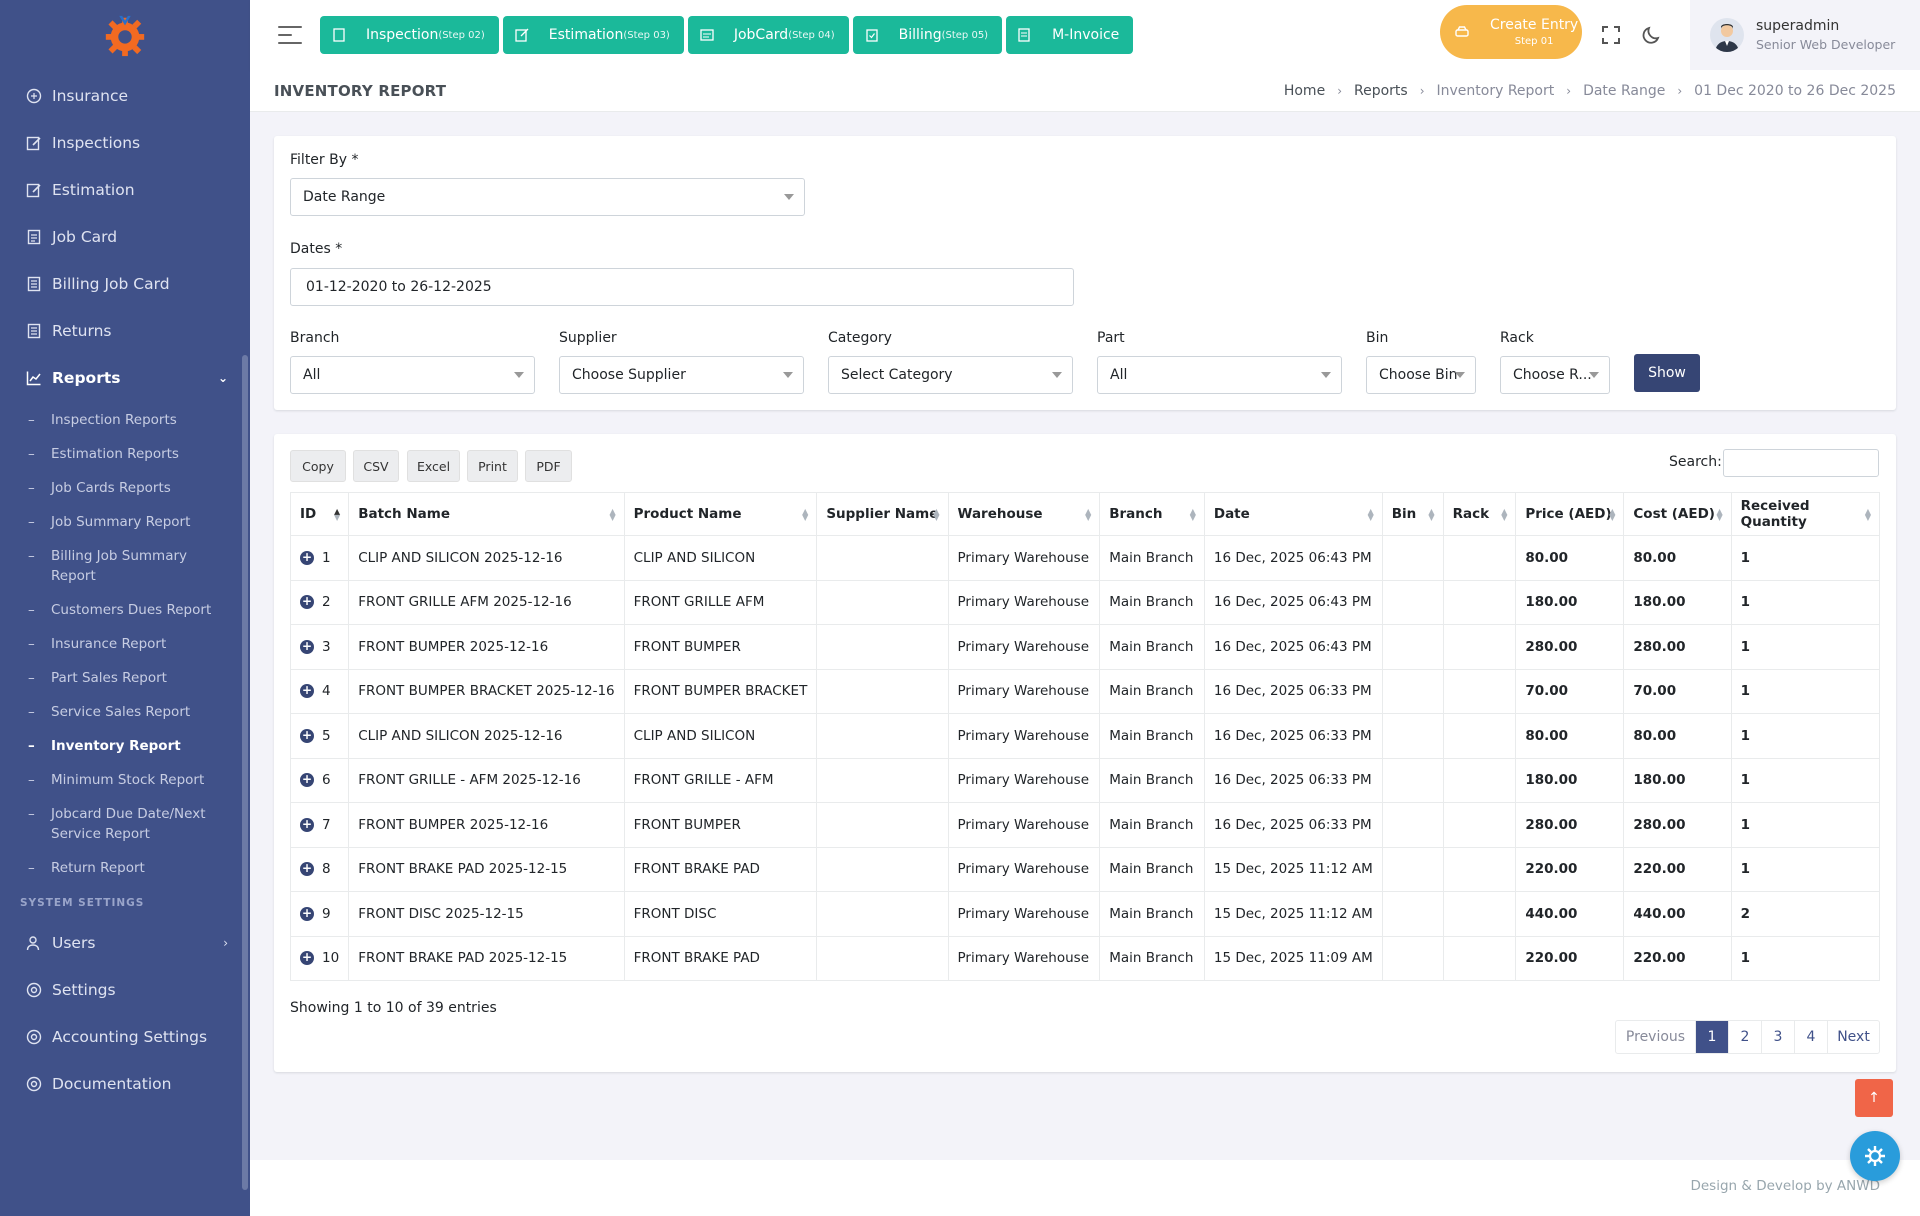  What do you see at coordinates (1381, 91) in the screenshot?
I see `breadcrumb-reports: Reports` at bounding box center [1381, 91].